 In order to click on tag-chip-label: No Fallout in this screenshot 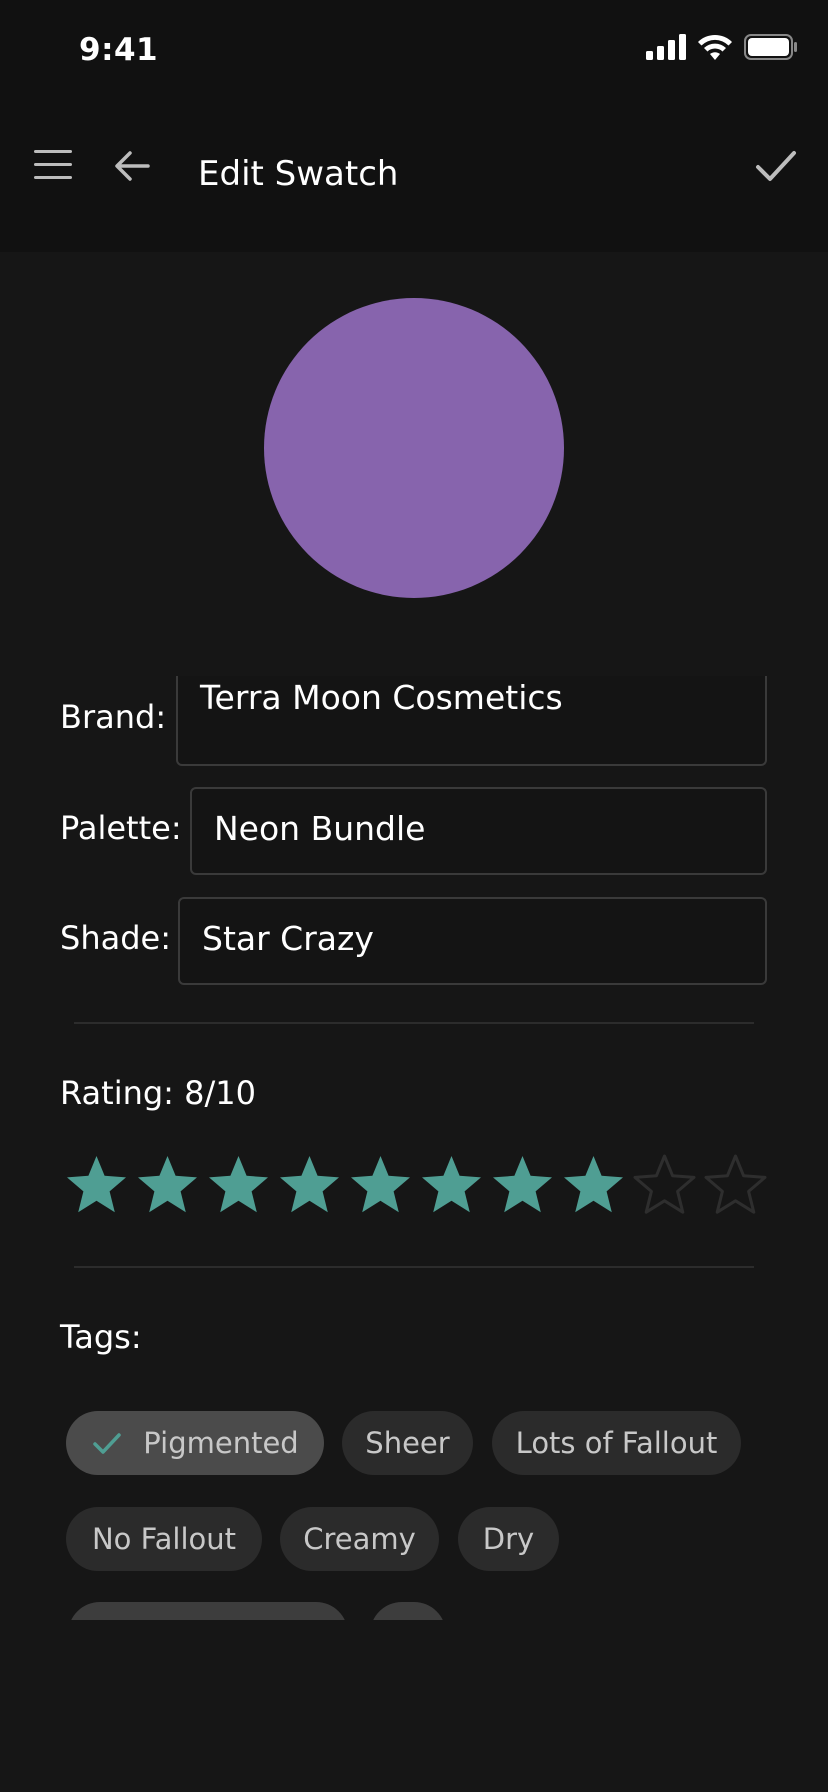, I will do `click(164, 1539)`.